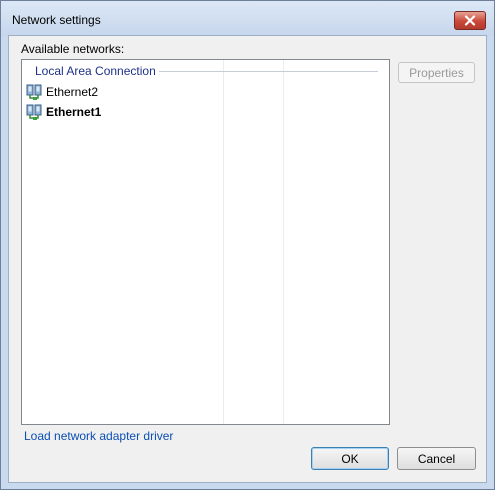 Image resolution: width=495 pixels, height=490 pixels. I want to click on network-name: Ethernet1, so click(74, 112).